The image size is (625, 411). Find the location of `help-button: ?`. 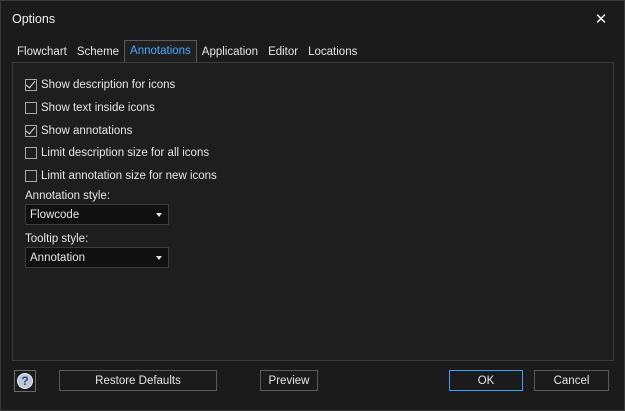

help-button: ? is located at coordinates (25, 381).